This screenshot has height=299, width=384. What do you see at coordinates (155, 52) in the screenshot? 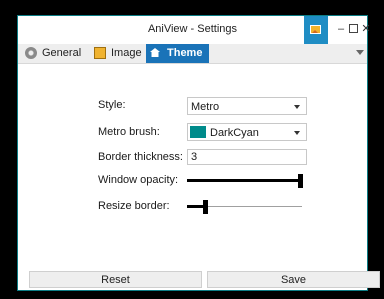
I see `theme-icon` at bounding box center [155, 52].